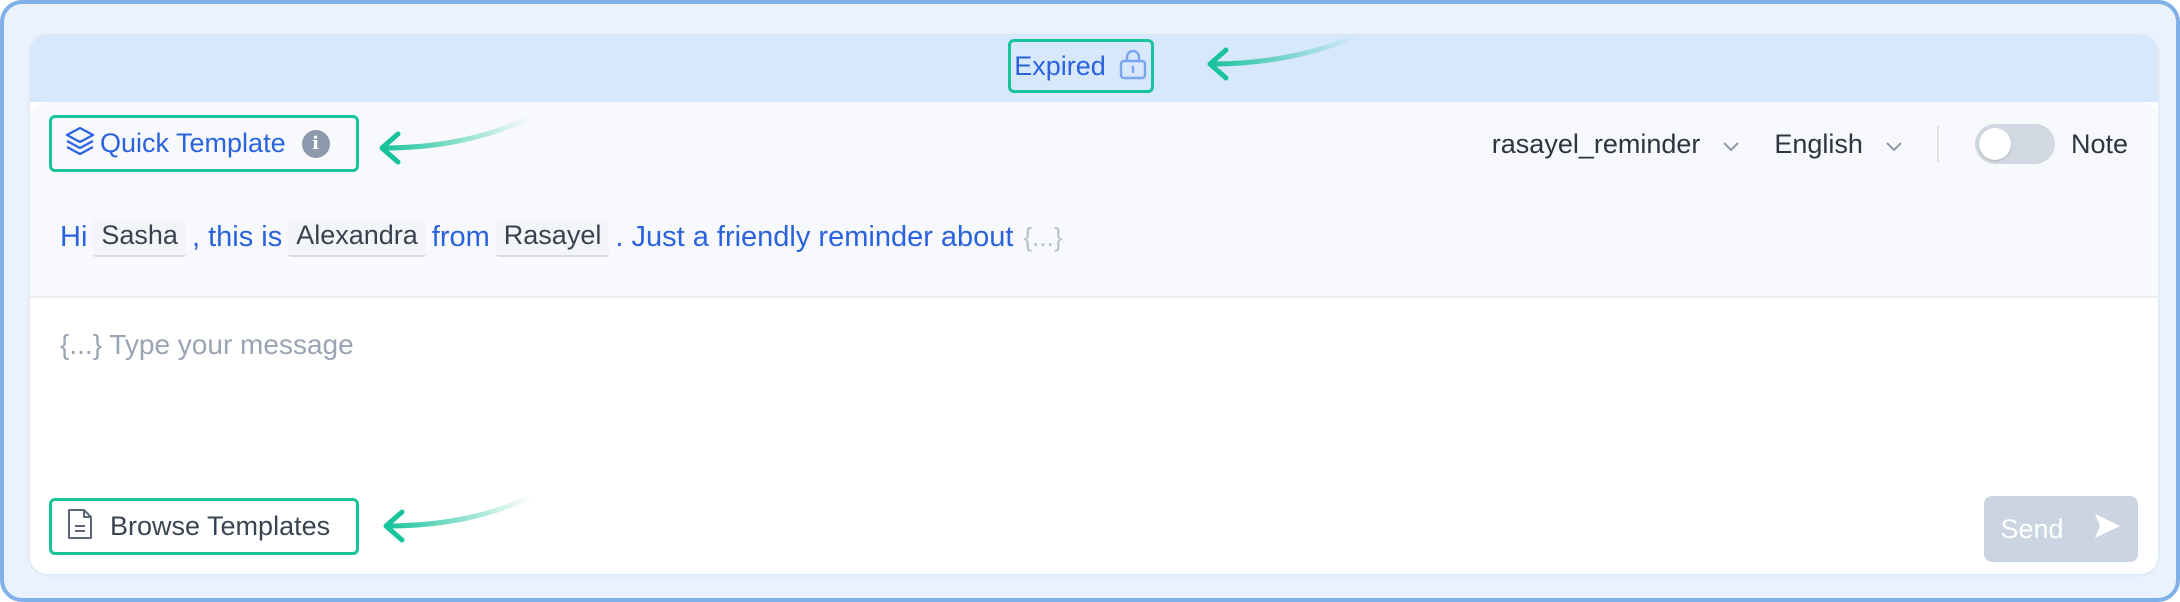 Image resolution: width=2180 pixels, height=602 pixels. Describe the element at coordinates (220, 526) in the screenshot. I see `browse-templates-label: Browse Templates` at that location.